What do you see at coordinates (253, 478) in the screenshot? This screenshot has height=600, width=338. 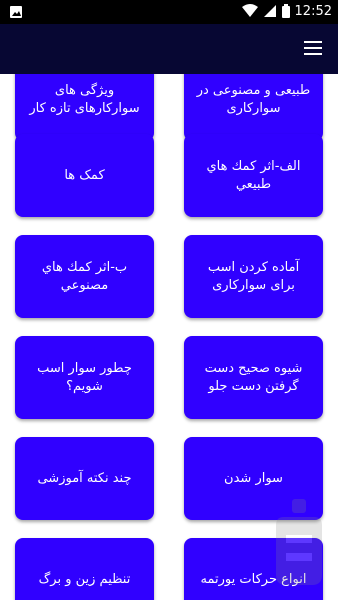 I see `menu-card-label: سوار شدن` at bounding box center [253, 478].